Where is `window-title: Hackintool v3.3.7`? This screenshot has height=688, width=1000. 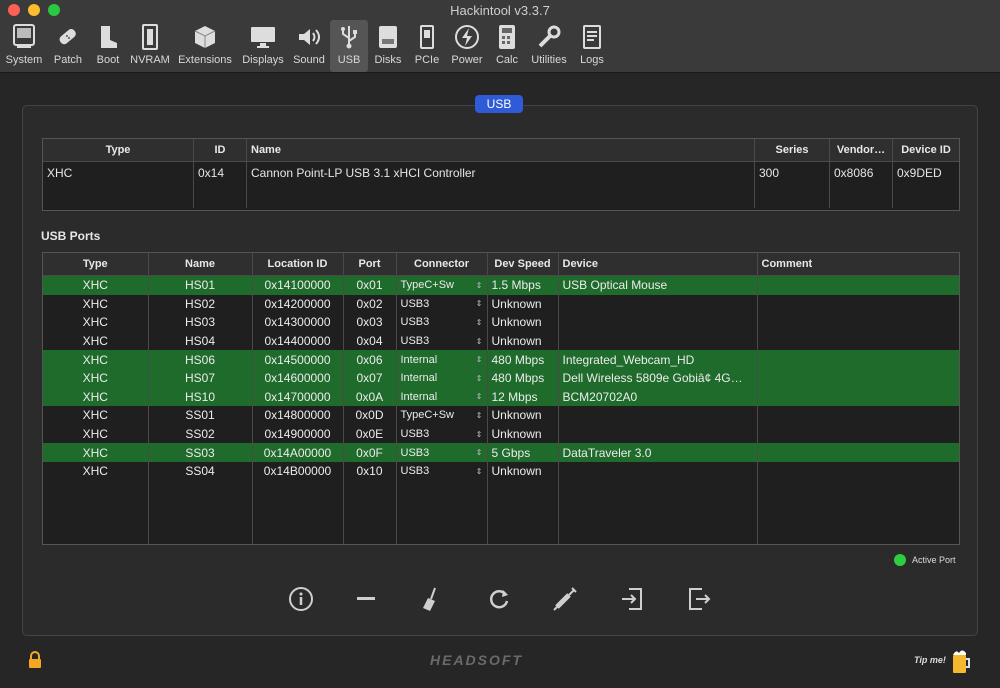
window-title: Hackintool v3.3.7 is located at coordinates (500, 10).